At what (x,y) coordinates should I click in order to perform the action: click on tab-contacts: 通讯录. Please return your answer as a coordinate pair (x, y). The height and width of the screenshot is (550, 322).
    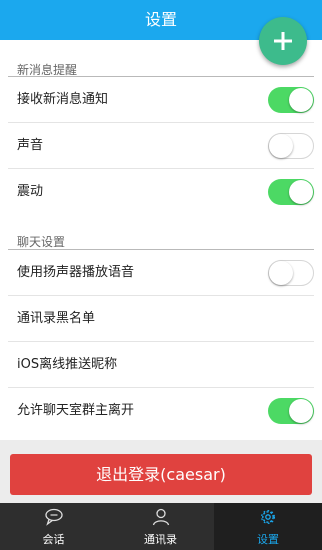
    Looking at the image, I should click on (160, 526).